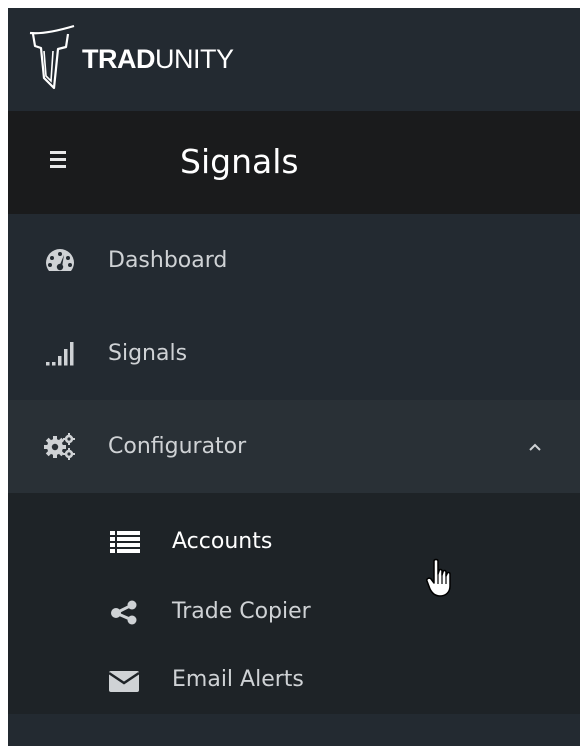  I want to click on page-header: Signals, so click(294, 162).